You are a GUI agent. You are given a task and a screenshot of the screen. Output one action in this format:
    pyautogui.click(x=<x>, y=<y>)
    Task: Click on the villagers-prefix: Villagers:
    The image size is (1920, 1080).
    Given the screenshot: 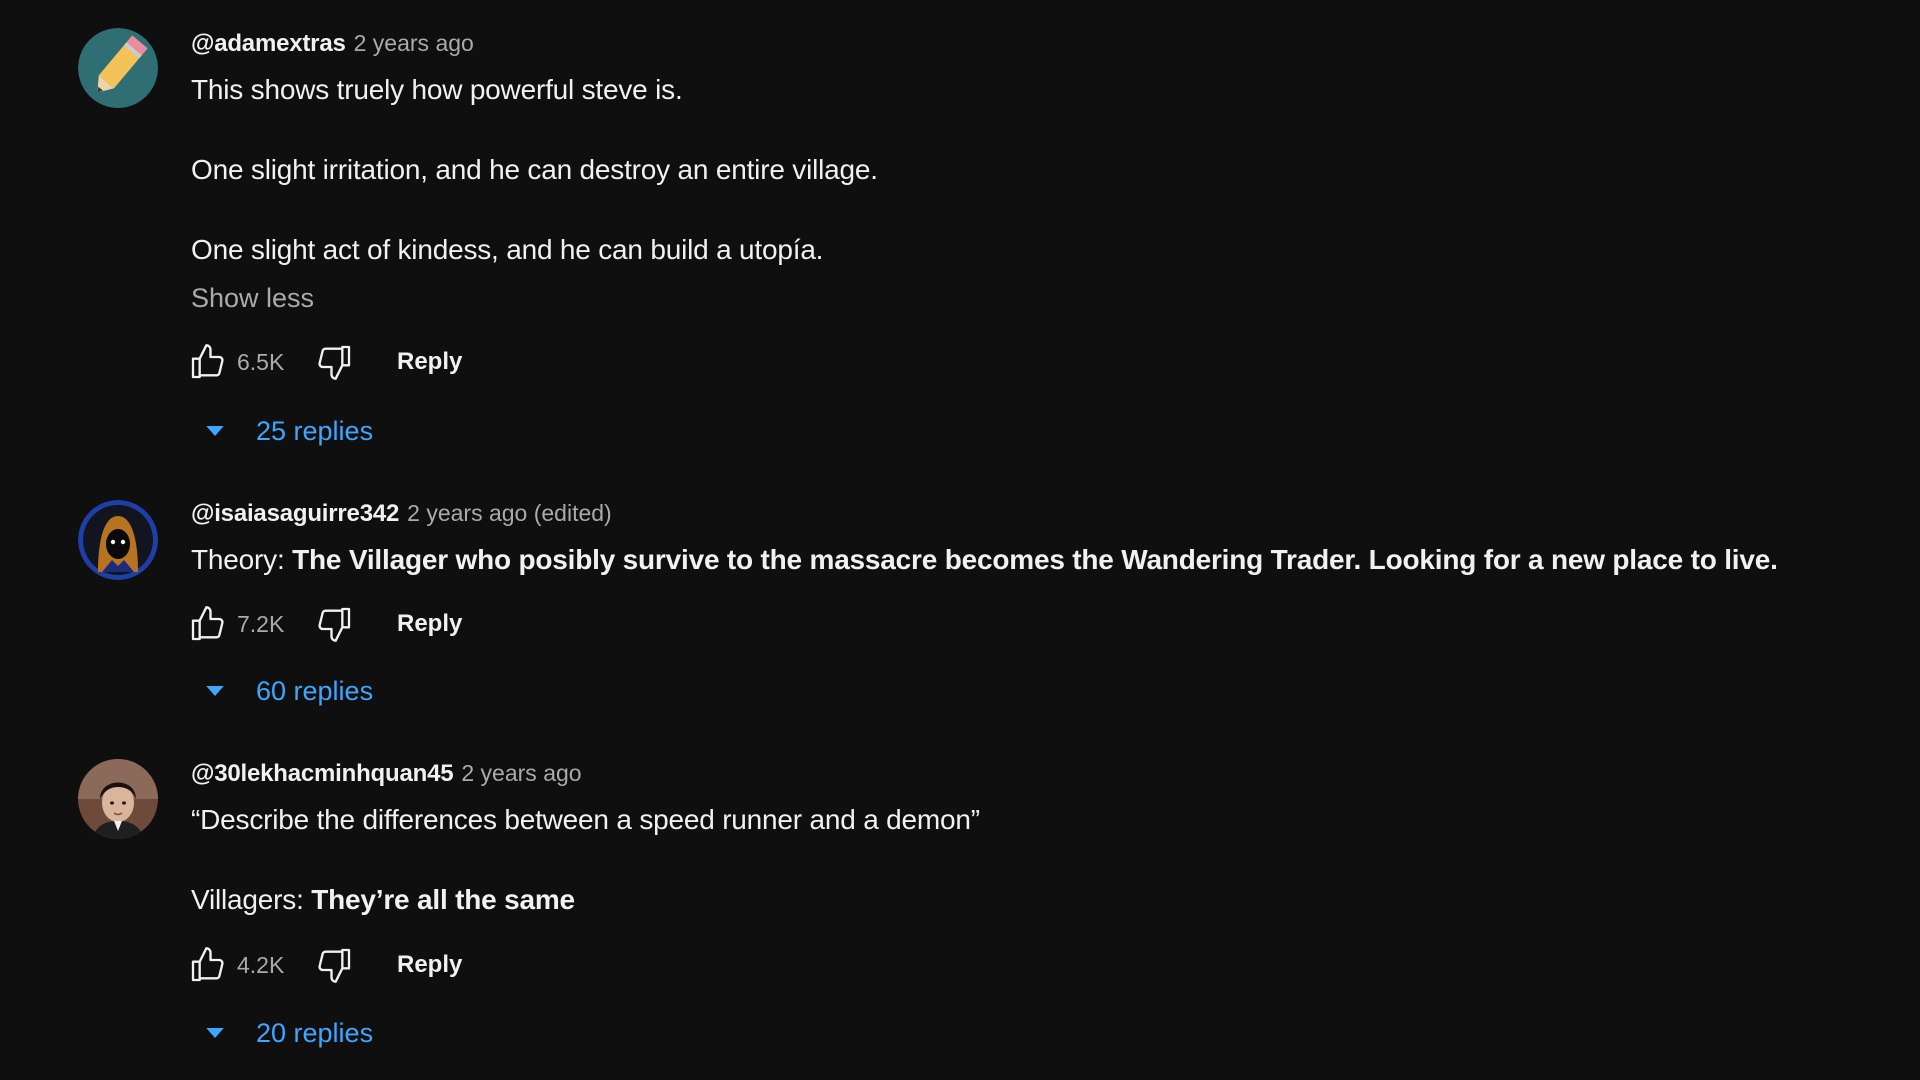 What is the action you would take?
    pyautogui.click(x=251, y=899)
    